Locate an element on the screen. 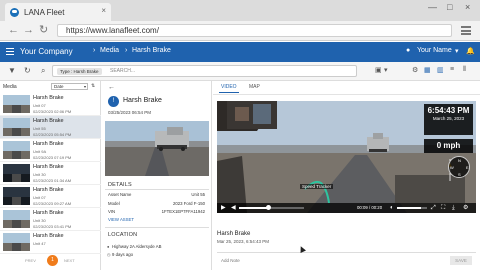  event-datetime: 03/25/2023 06:54 PM is located at coordinates (130, 112).